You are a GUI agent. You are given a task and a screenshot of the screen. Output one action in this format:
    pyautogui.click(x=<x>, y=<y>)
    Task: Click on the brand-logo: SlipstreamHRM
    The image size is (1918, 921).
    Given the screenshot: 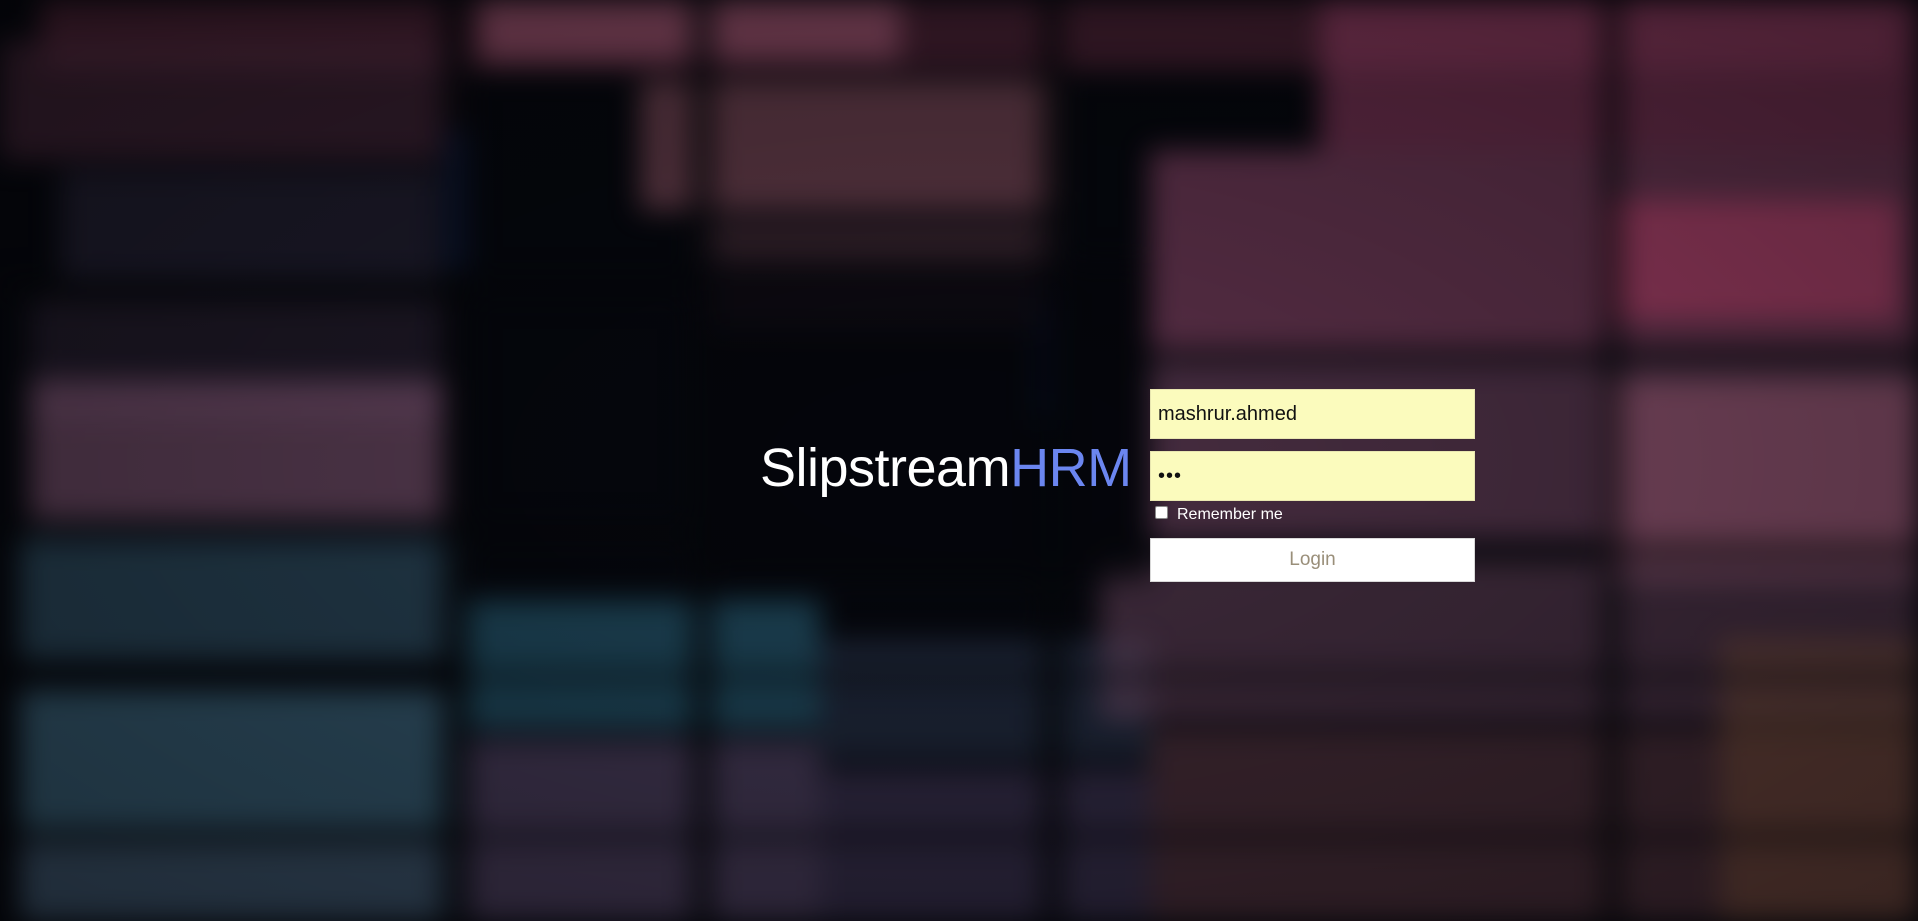 What is the action you would take?
    pyautogui.click(x=946, y=468)
    